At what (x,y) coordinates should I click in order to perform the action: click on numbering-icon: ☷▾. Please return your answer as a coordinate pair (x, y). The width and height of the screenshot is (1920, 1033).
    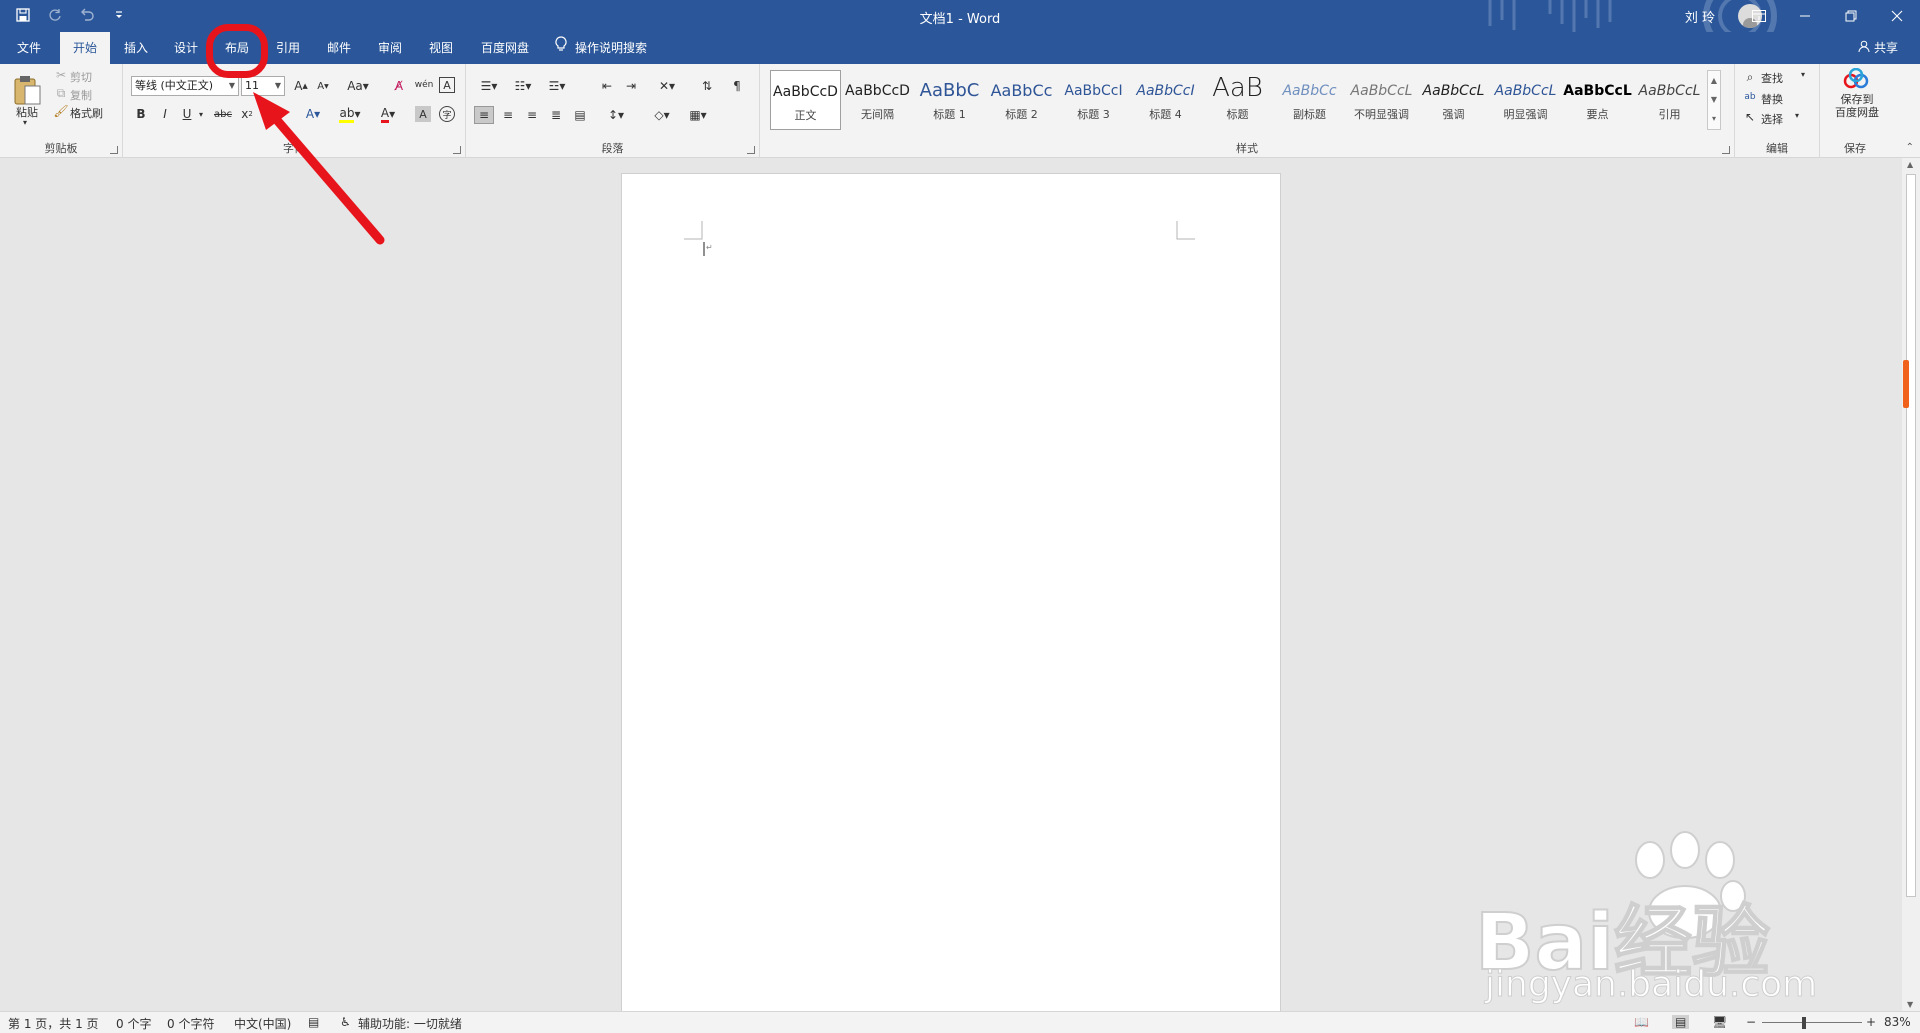
    Looking at the image, I should click on (523, 86).